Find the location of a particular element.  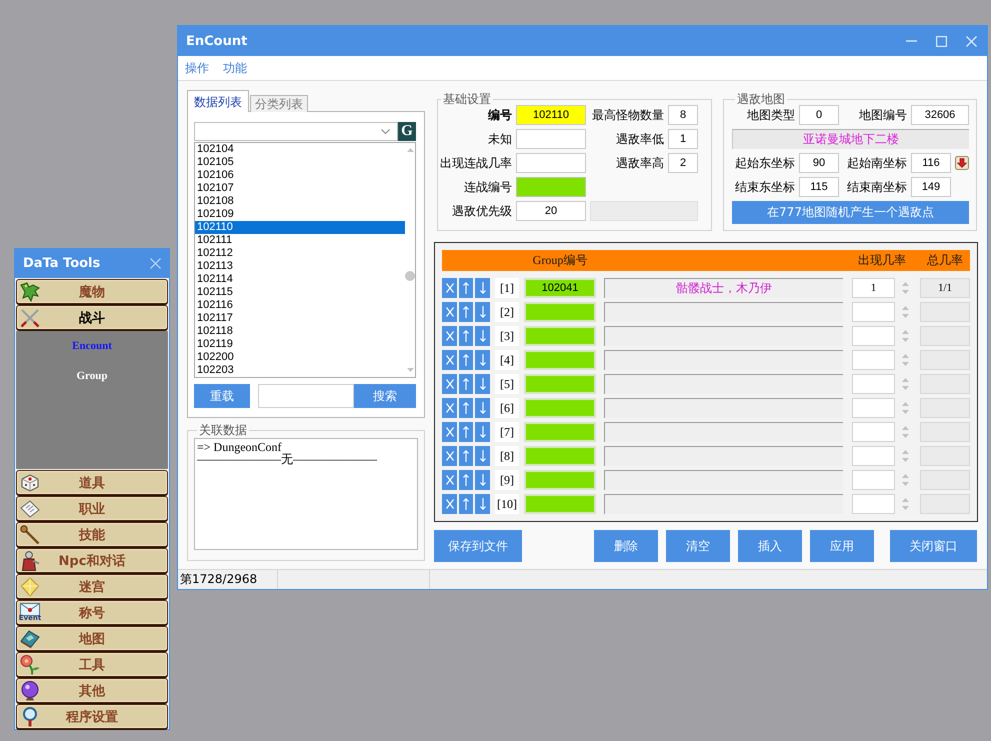

input-field: 8 is located at coordinates (683, 115).